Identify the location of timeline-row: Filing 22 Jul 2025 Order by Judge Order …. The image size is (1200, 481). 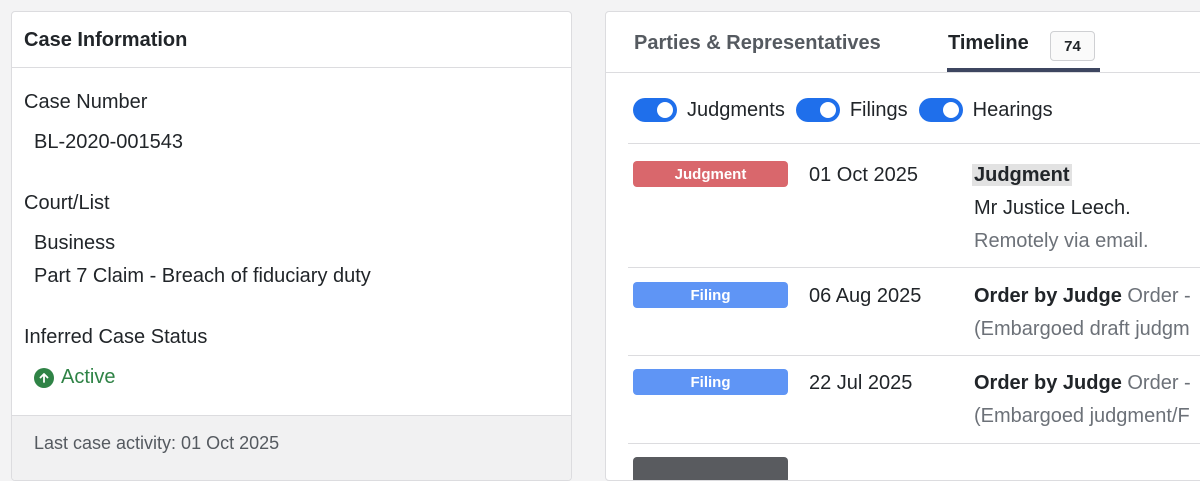
(914, 399).